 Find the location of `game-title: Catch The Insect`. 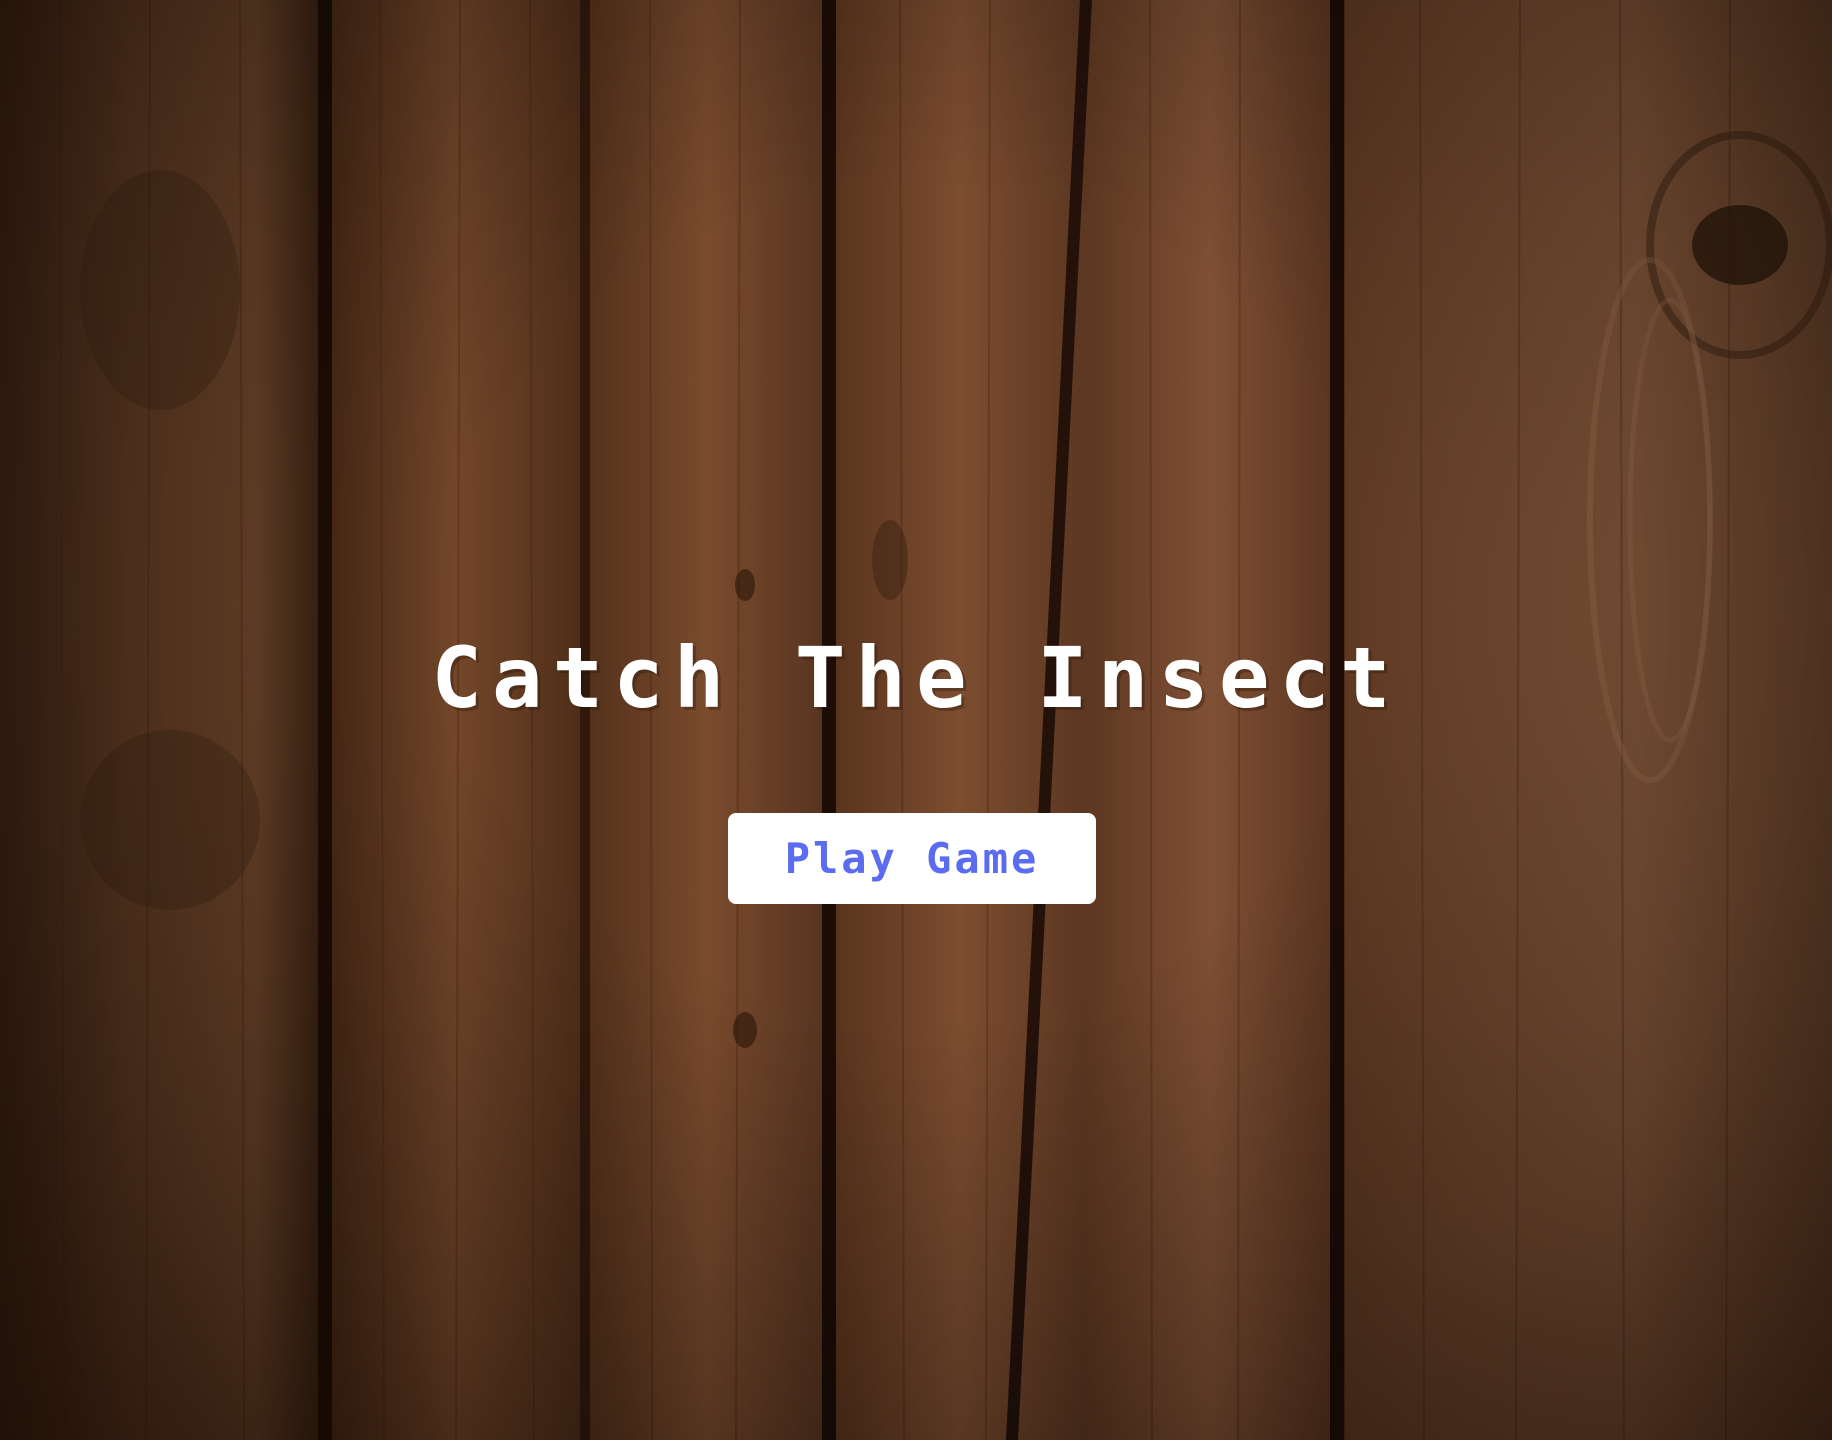

game-title: Catch The Insect is located at coordinates (916, 678).